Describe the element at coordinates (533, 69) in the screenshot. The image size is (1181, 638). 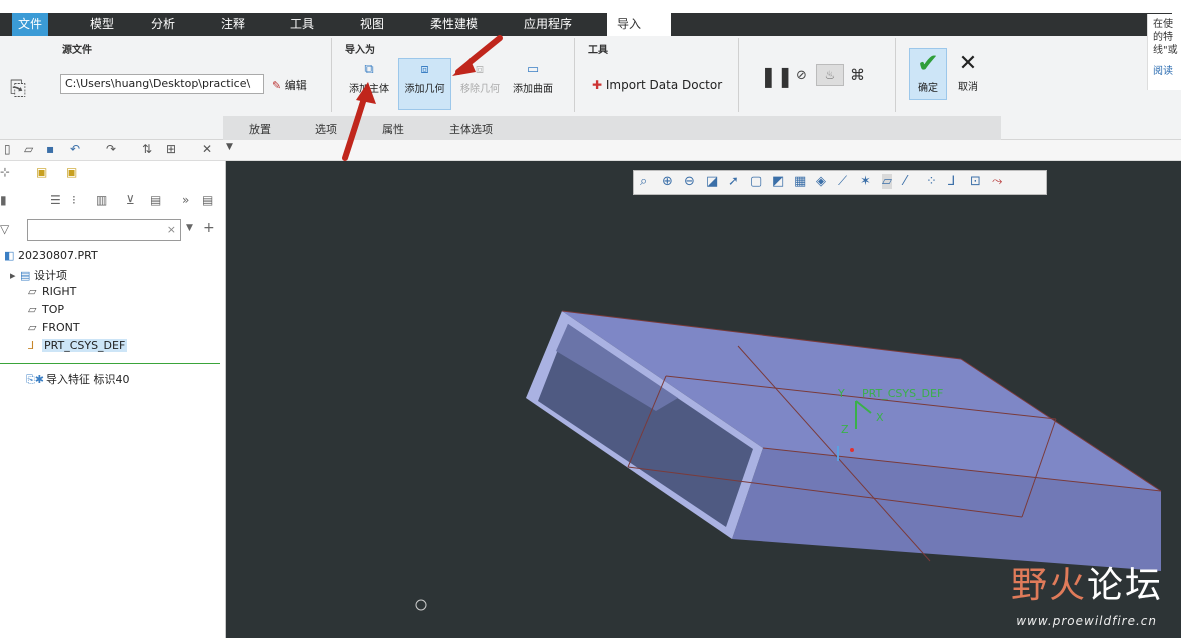
I see `add-surface-icon: ▭` at that location.